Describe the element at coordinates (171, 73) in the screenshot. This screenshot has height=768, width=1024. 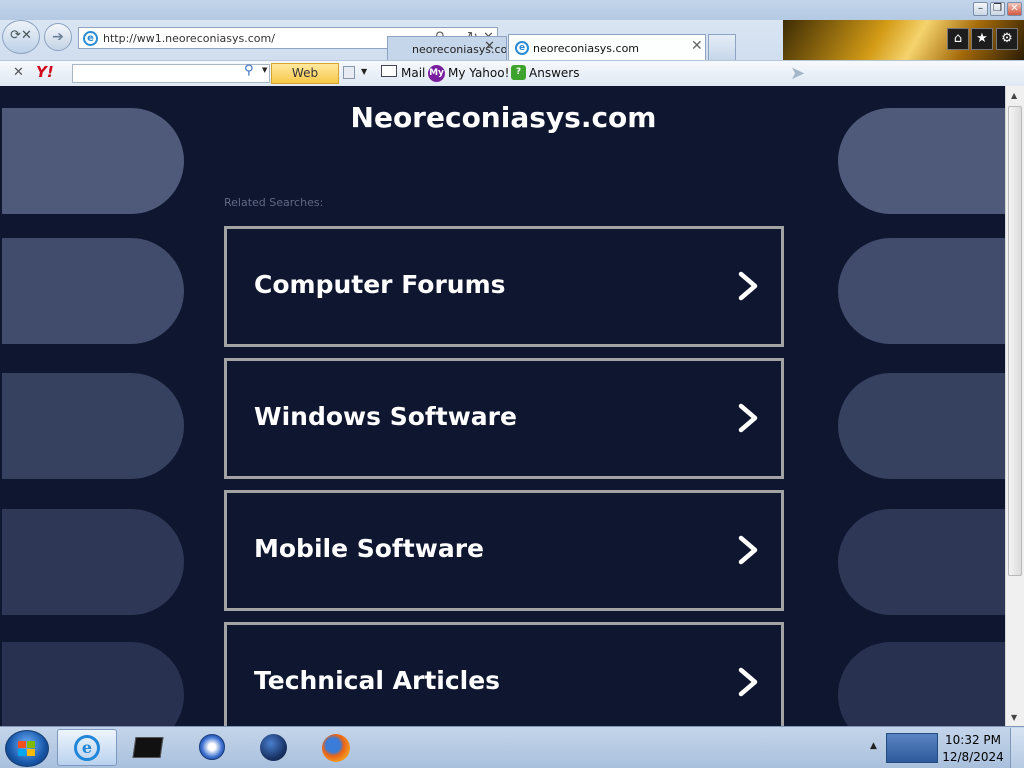
I see `yahoo-search-input` at that location.